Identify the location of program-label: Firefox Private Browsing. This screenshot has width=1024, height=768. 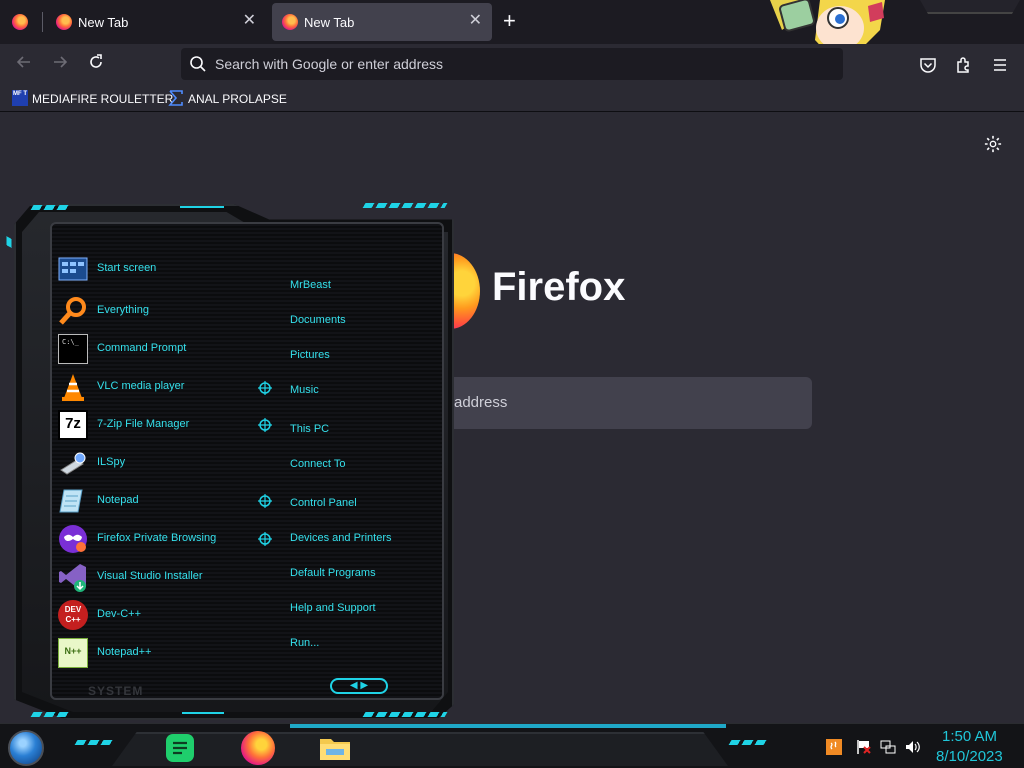
(157, 538).